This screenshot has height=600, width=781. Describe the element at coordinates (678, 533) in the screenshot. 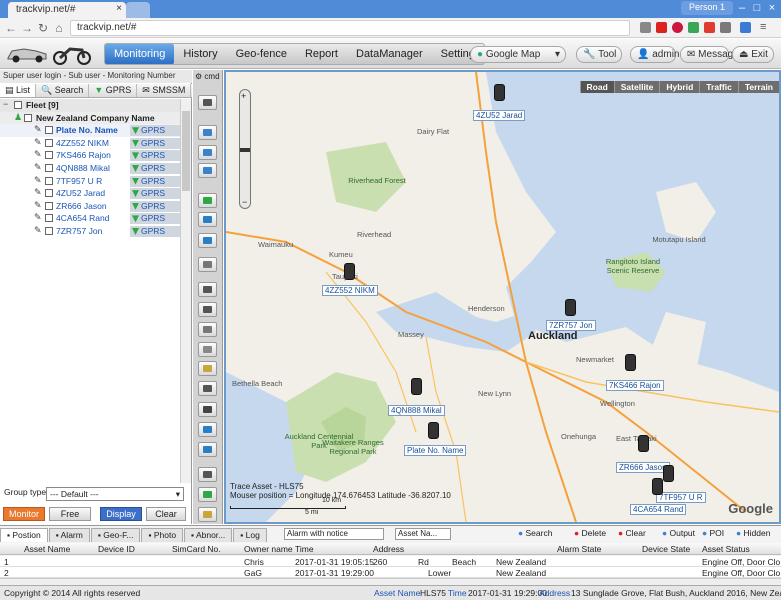

I see `output-button: ● Output` at that location.